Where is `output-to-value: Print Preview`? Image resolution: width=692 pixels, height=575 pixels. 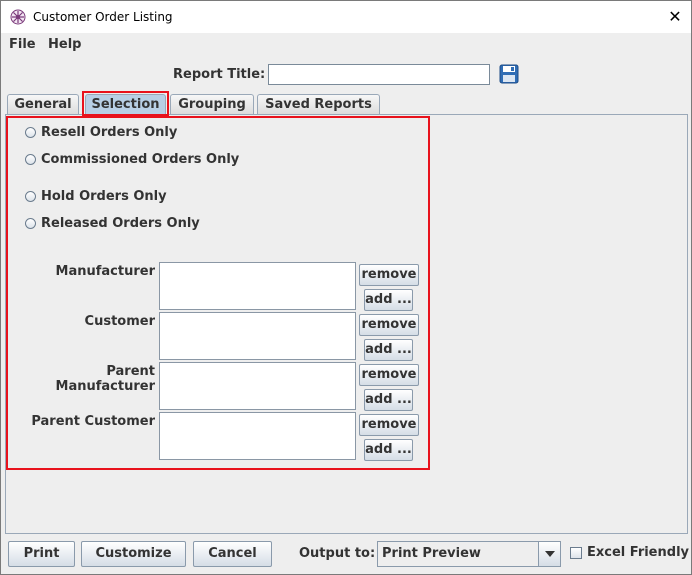
output-to-value: Print Preview is located at coordinates (431, 553).